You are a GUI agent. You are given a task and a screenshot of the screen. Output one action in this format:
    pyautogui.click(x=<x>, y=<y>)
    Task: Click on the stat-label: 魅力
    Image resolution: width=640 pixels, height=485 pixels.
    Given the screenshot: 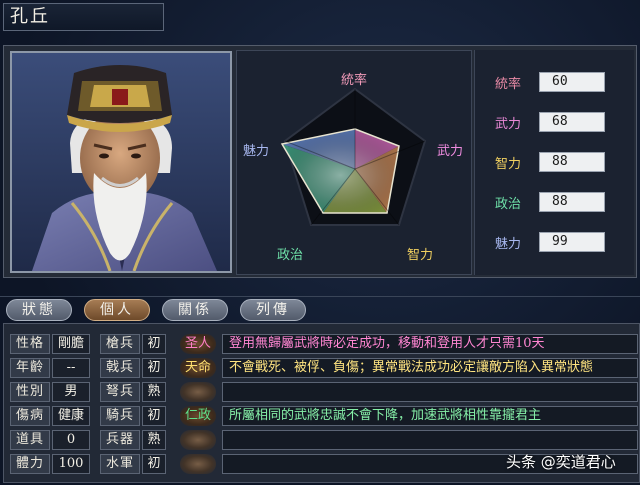 What is the action you would take?
    pyautogui.click(x=508, y=244)
    